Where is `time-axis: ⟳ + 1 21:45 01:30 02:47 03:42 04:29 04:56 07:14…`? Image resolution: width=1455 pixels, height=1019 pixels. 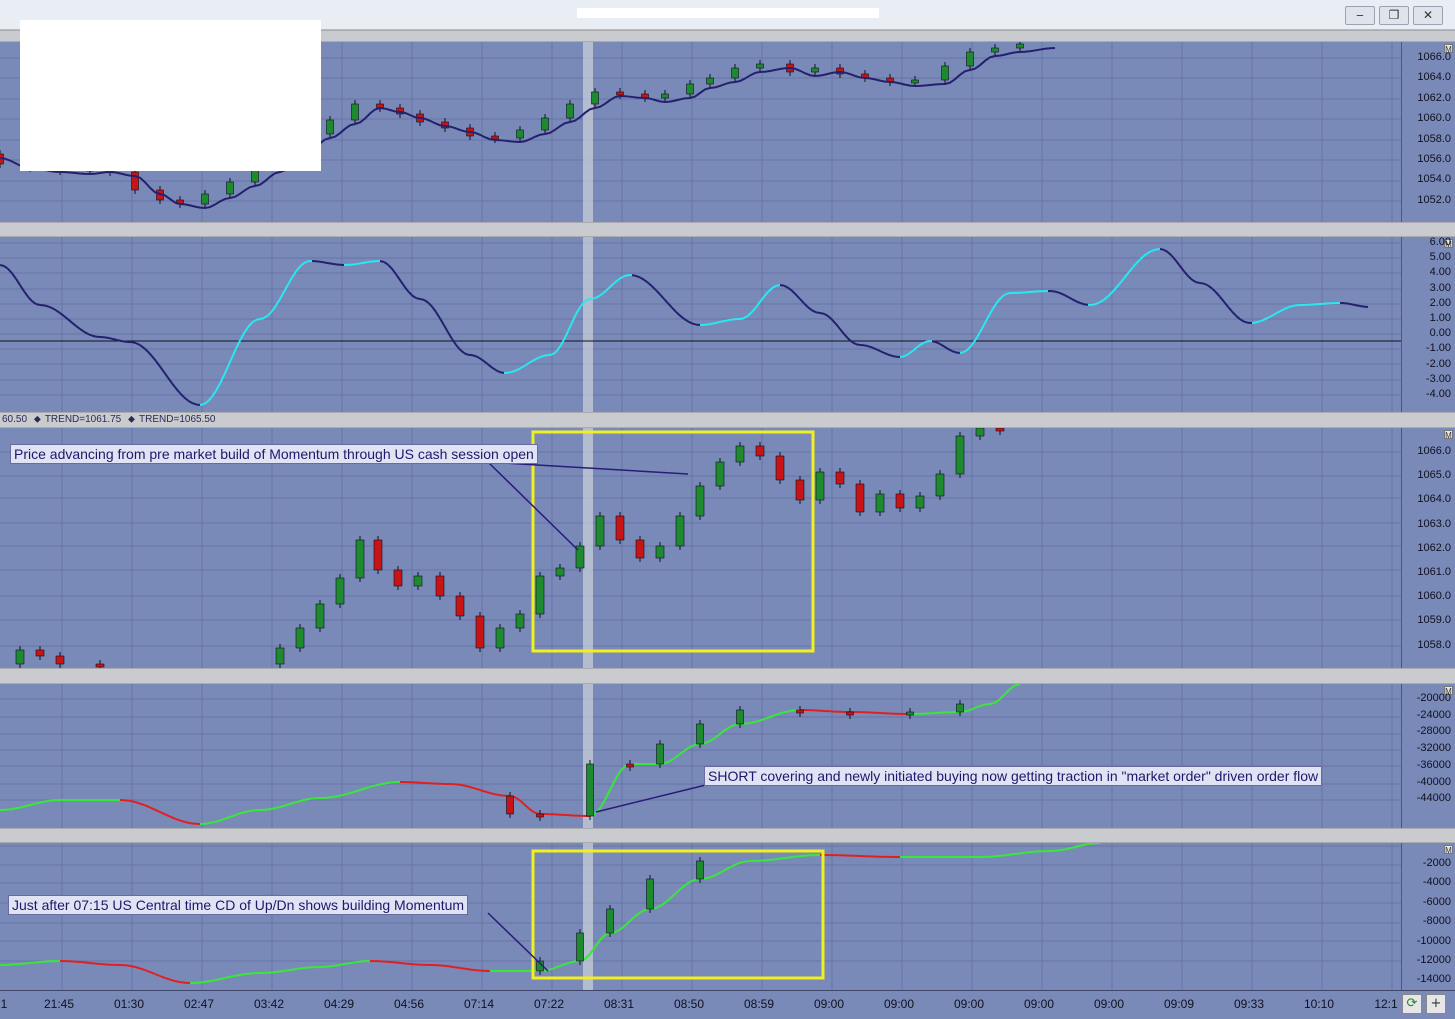
time-axis: ⟳ + 1 21:45 01:30 02:47 03:42 04:29 04:56 07:14… is located at coordinates (727, 1004).